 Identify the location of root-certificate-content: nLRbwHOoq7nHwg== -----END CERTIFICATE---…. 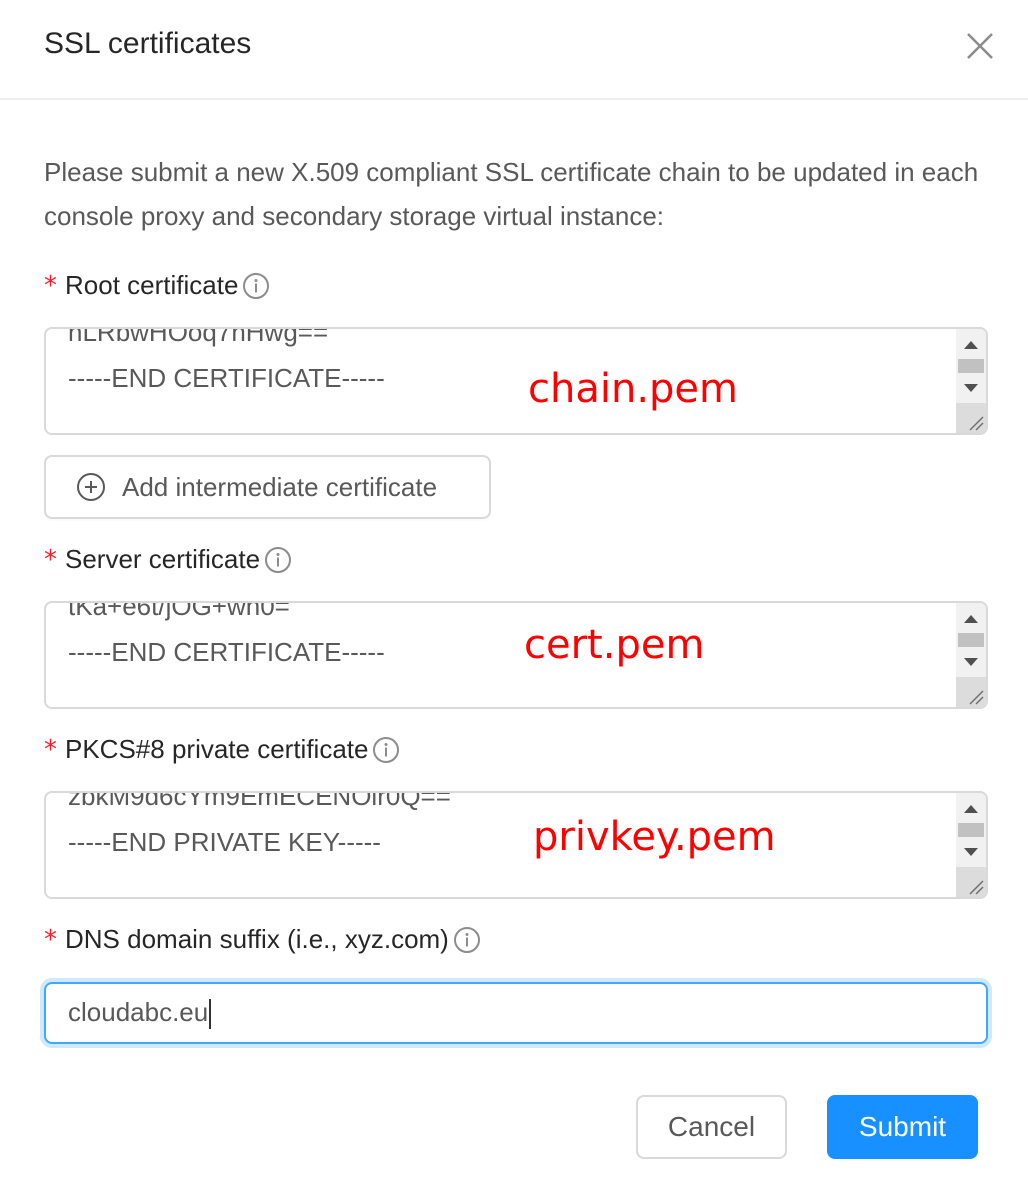
(226, 360).